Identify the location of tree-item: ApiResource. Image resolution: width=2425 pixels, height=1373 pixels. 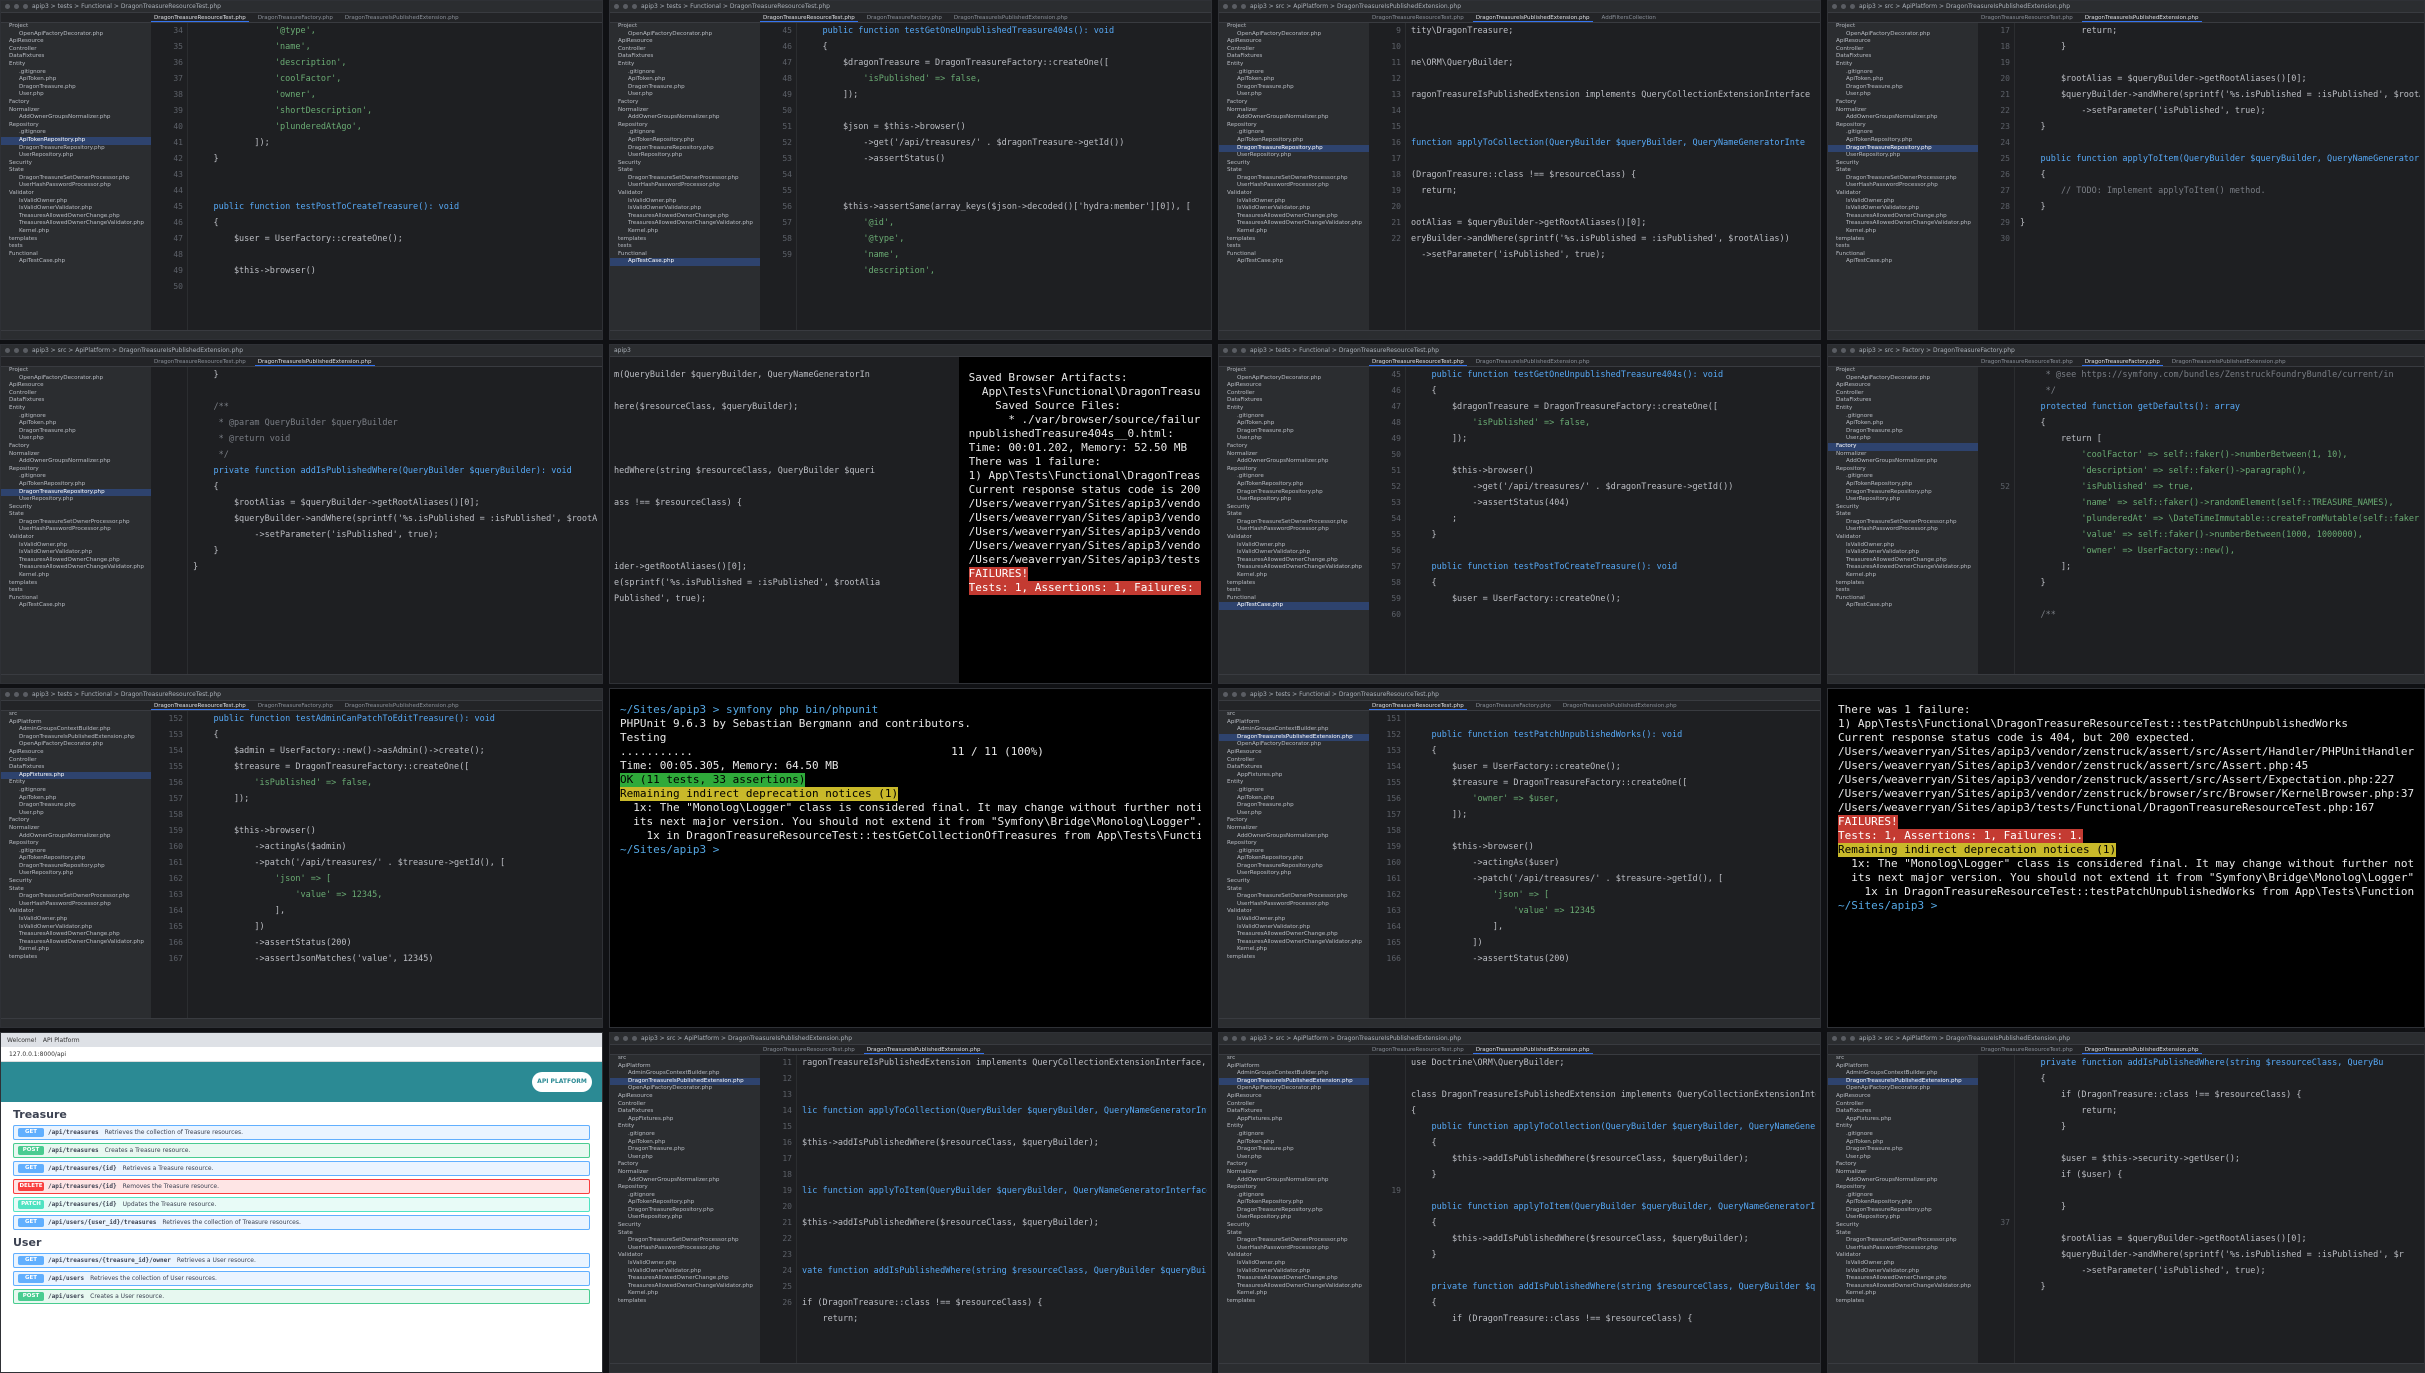
(1903, 386).